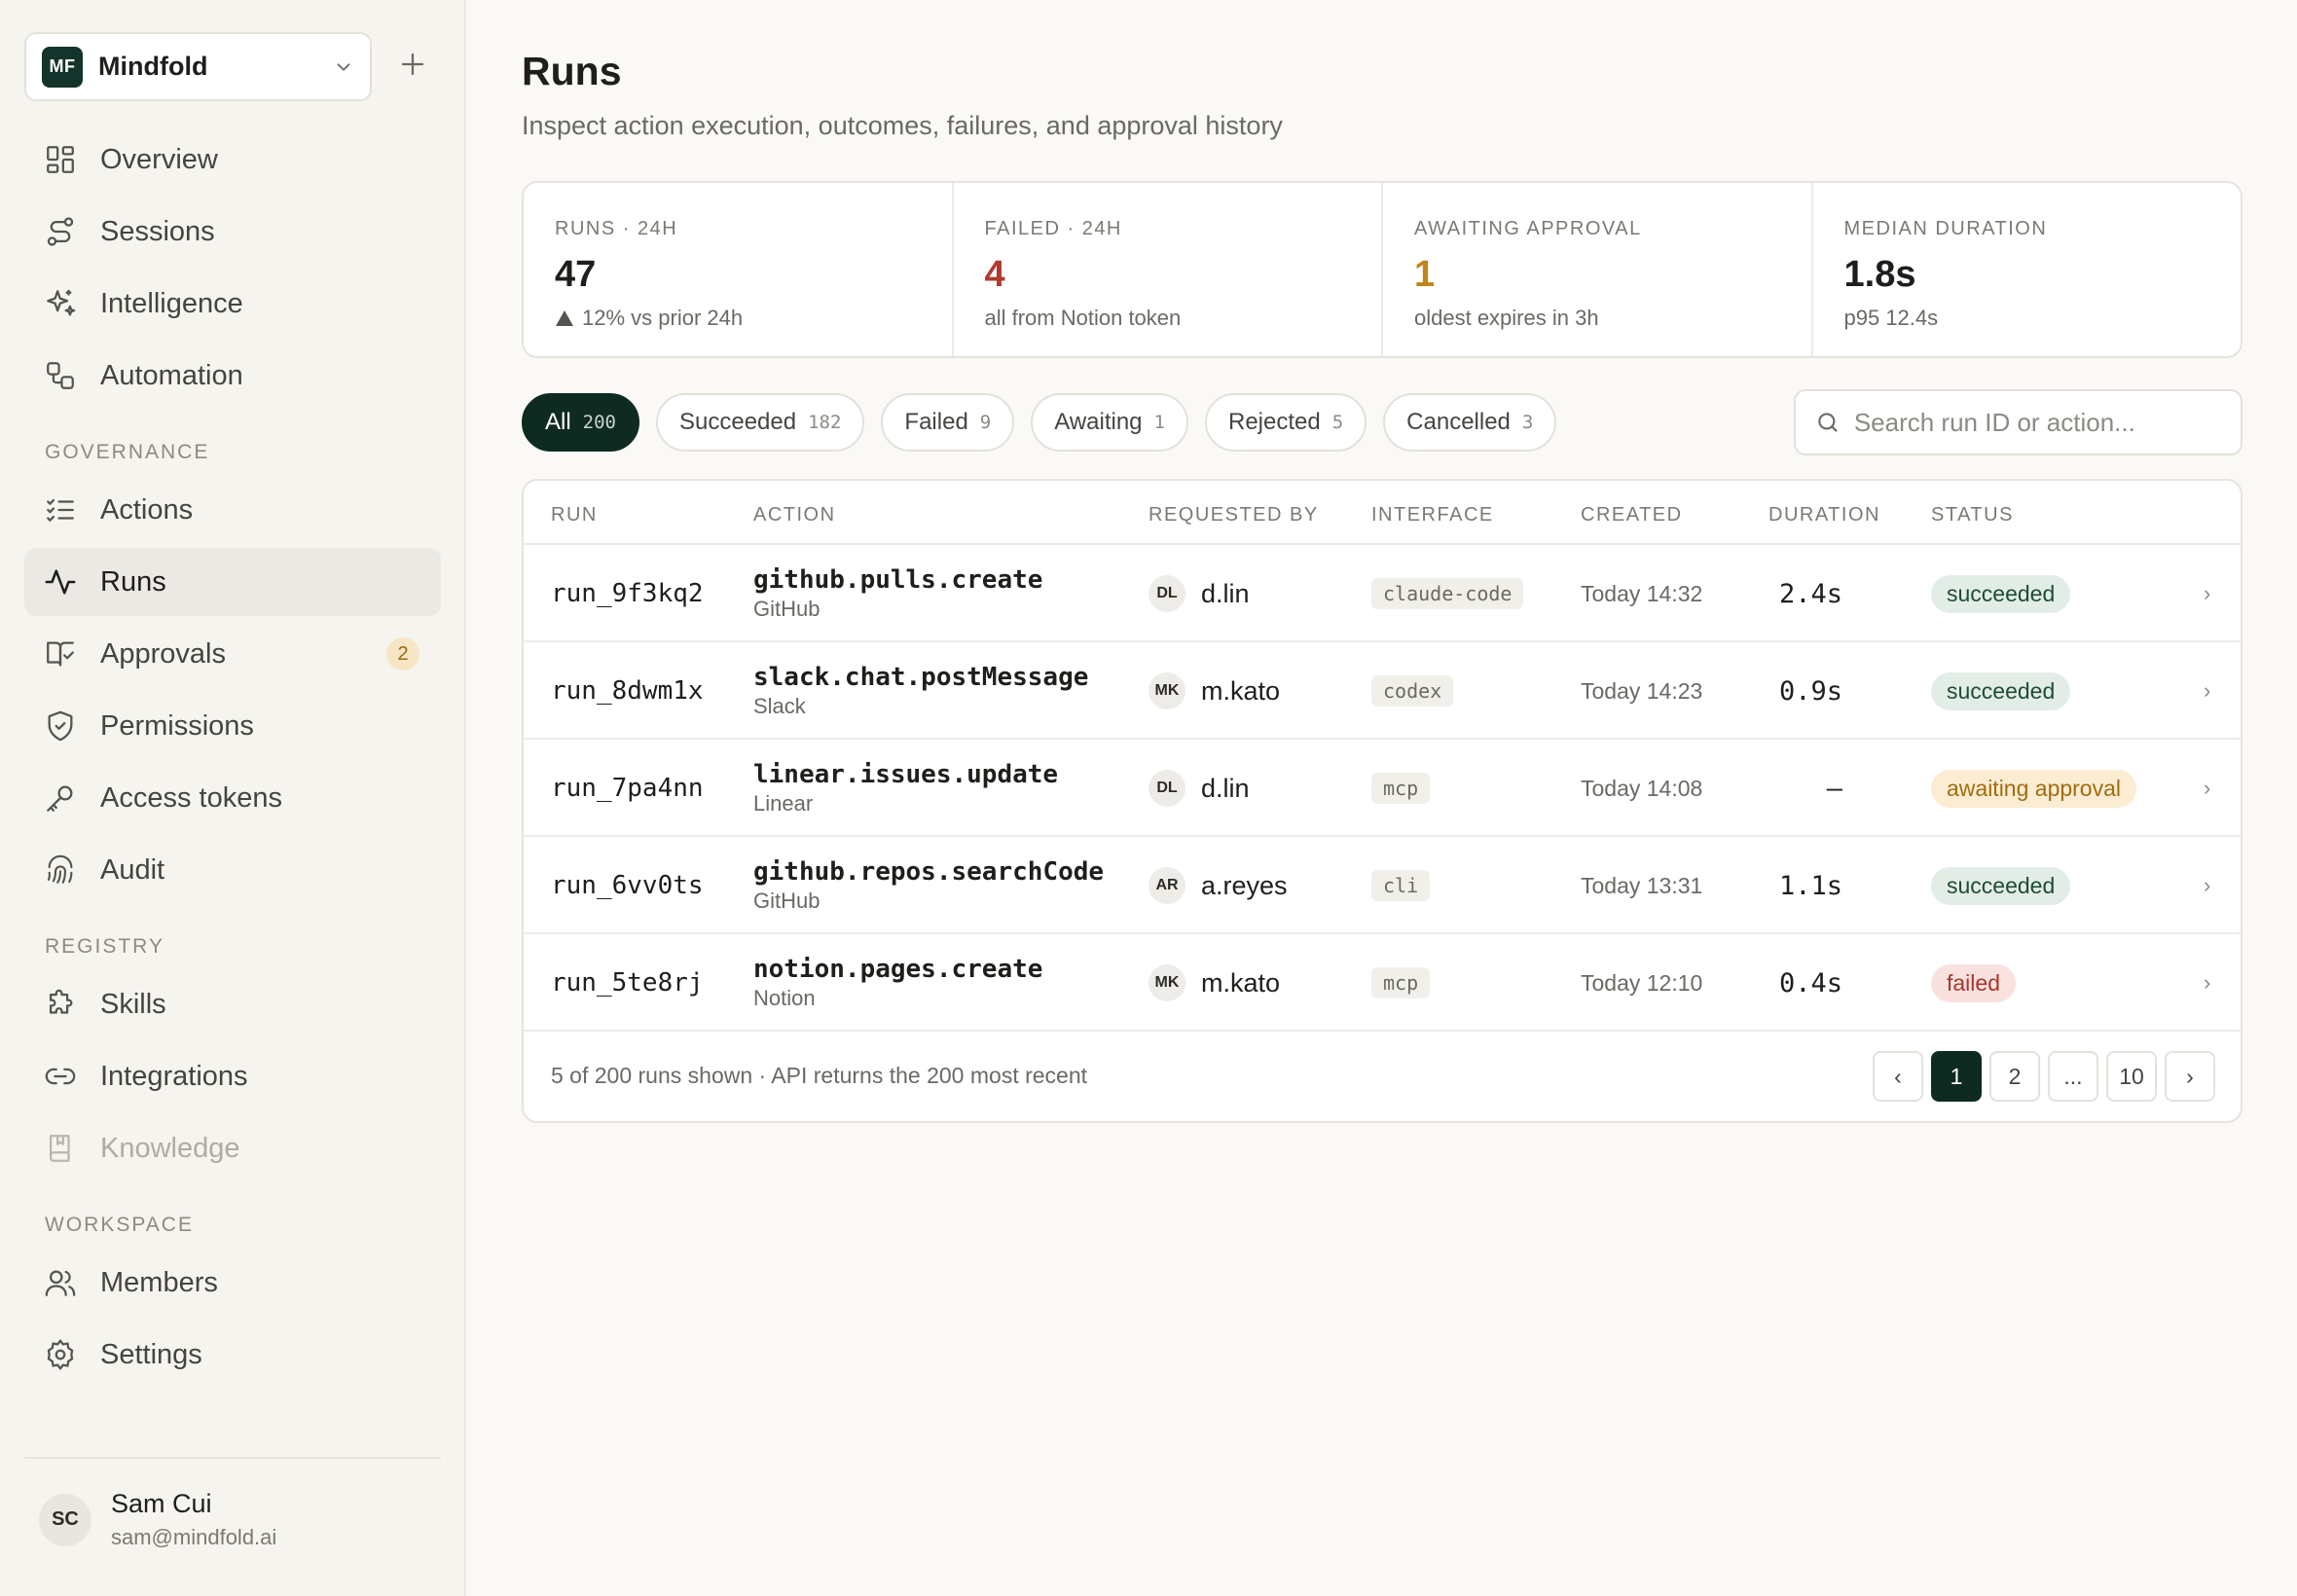  What do you see at coordinates (1898, 1076) in the screenshot?
I see `prev-page-button: ‹` at bounding box center [1898, 1076].